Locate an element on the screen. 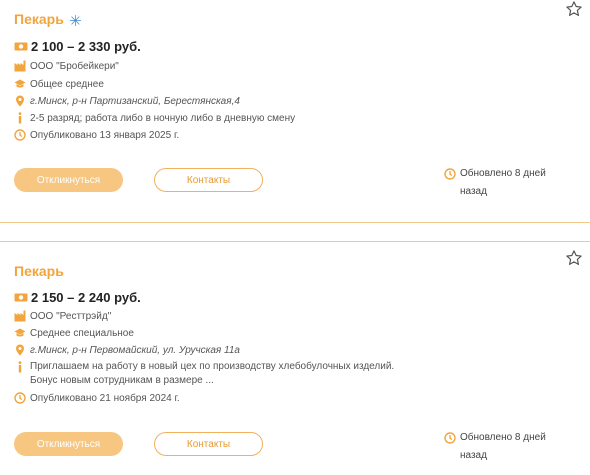 The height and width of the screenshot is (475, 590). company-name: ООО "Ресттрэйд" is located at coordinates (70, 316).